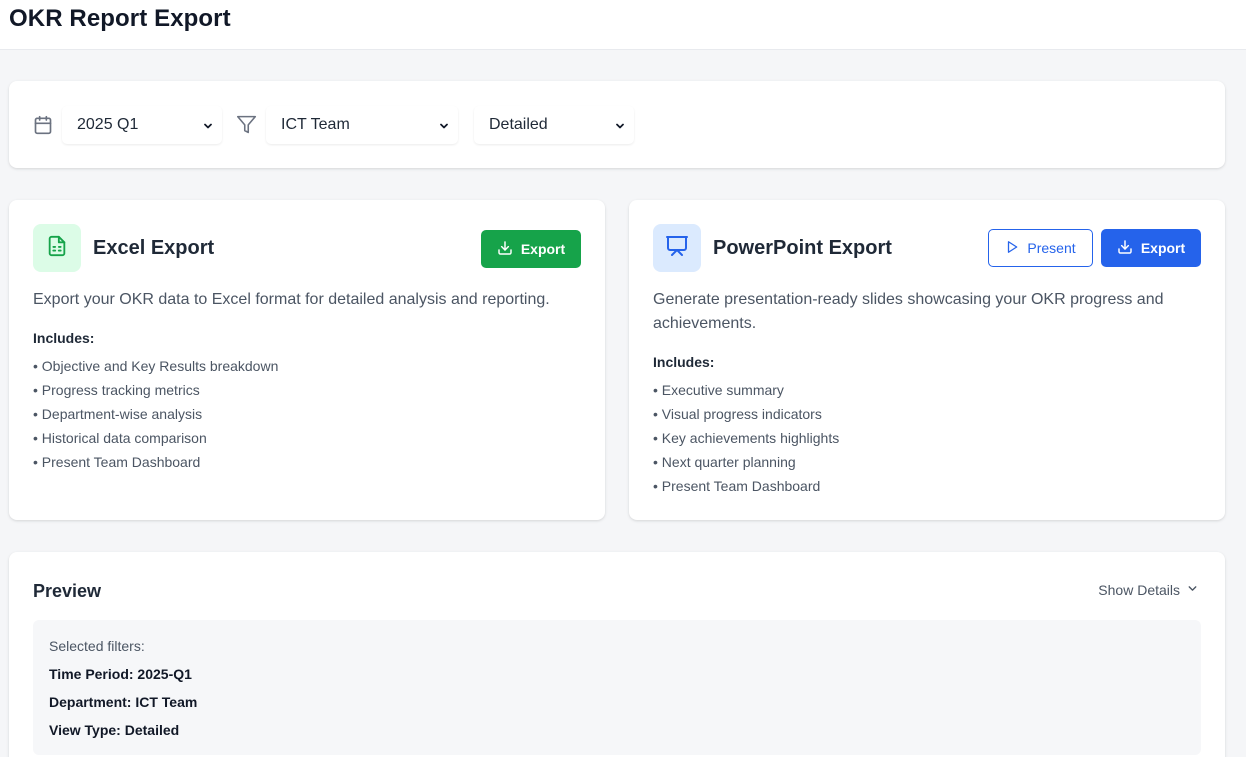 The image size is (1246, 757). Describe the element at coordinates (142, 125) in the screenshot. I see `period-select: 2025 Q1` at that location.